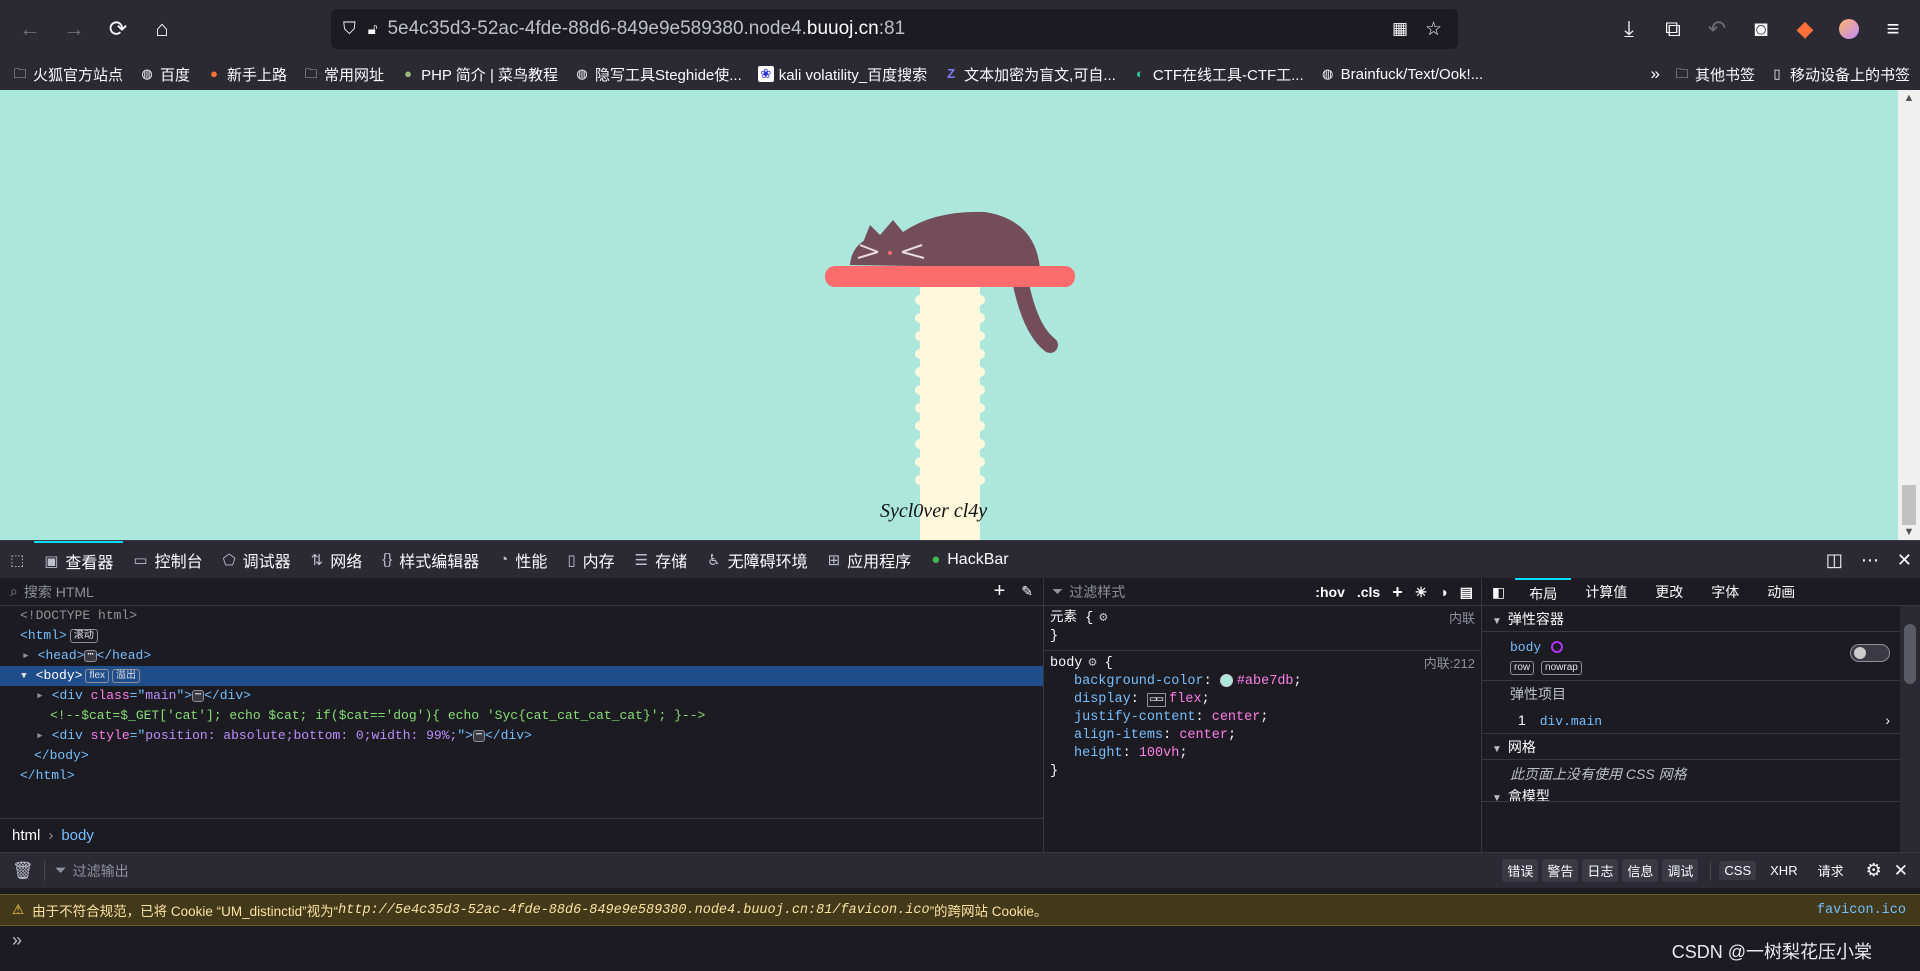 The image size is (1920, 971). What do you see at coordinates (1725, 592) in the screenshot?
I see `tab-fonts: 字体` at bounding box center [1725, 592].